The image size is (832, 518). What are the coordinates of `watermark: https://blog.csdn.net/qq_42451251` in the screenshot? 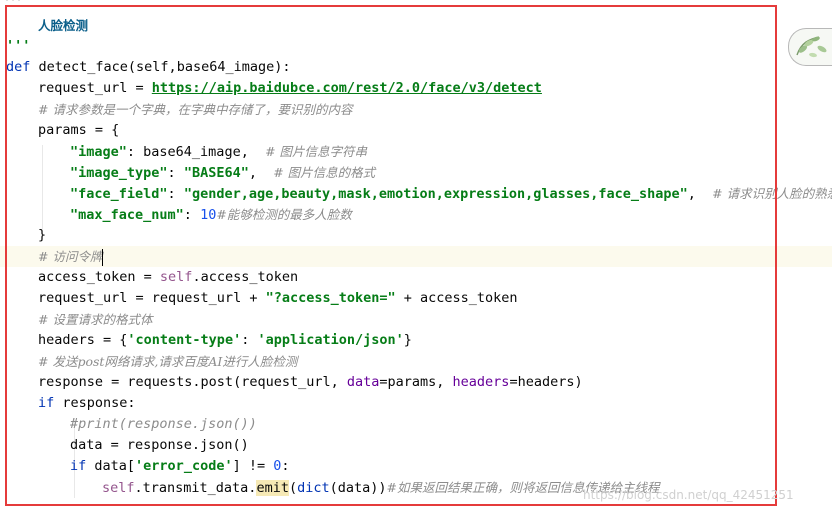 It's located at (688, 495).